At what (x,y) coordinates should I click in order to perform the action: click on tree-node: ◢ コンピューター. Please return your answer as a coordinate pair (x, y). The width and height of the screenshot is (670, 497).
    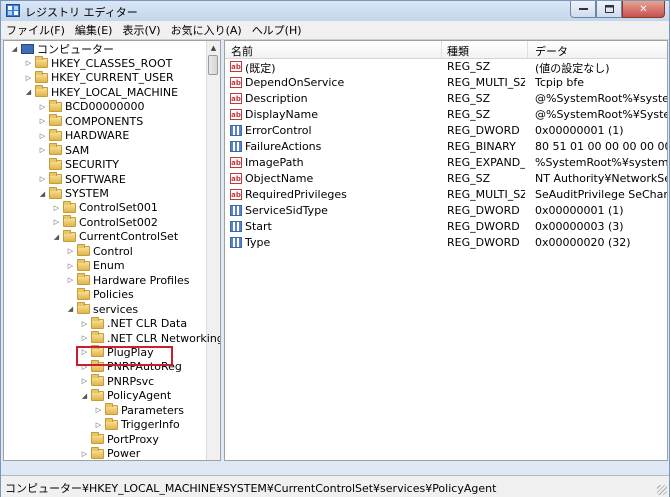
    Looking at the image, I should click on (62, 49).